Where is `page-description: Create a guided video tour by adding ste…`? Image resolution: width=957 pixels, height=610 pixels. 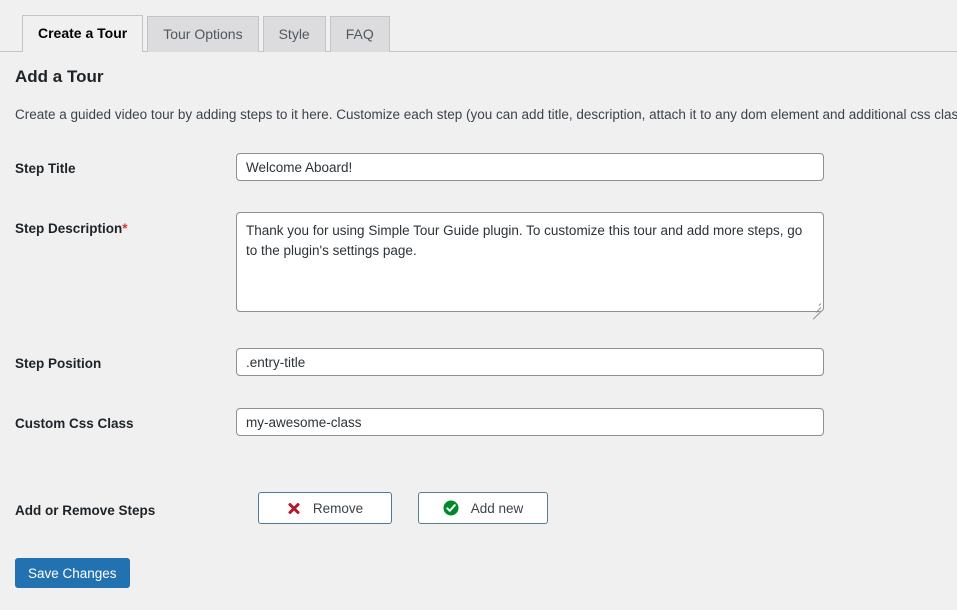 page-description: Create a guided video tour by adding ste… is located at coordinates (486, 114).